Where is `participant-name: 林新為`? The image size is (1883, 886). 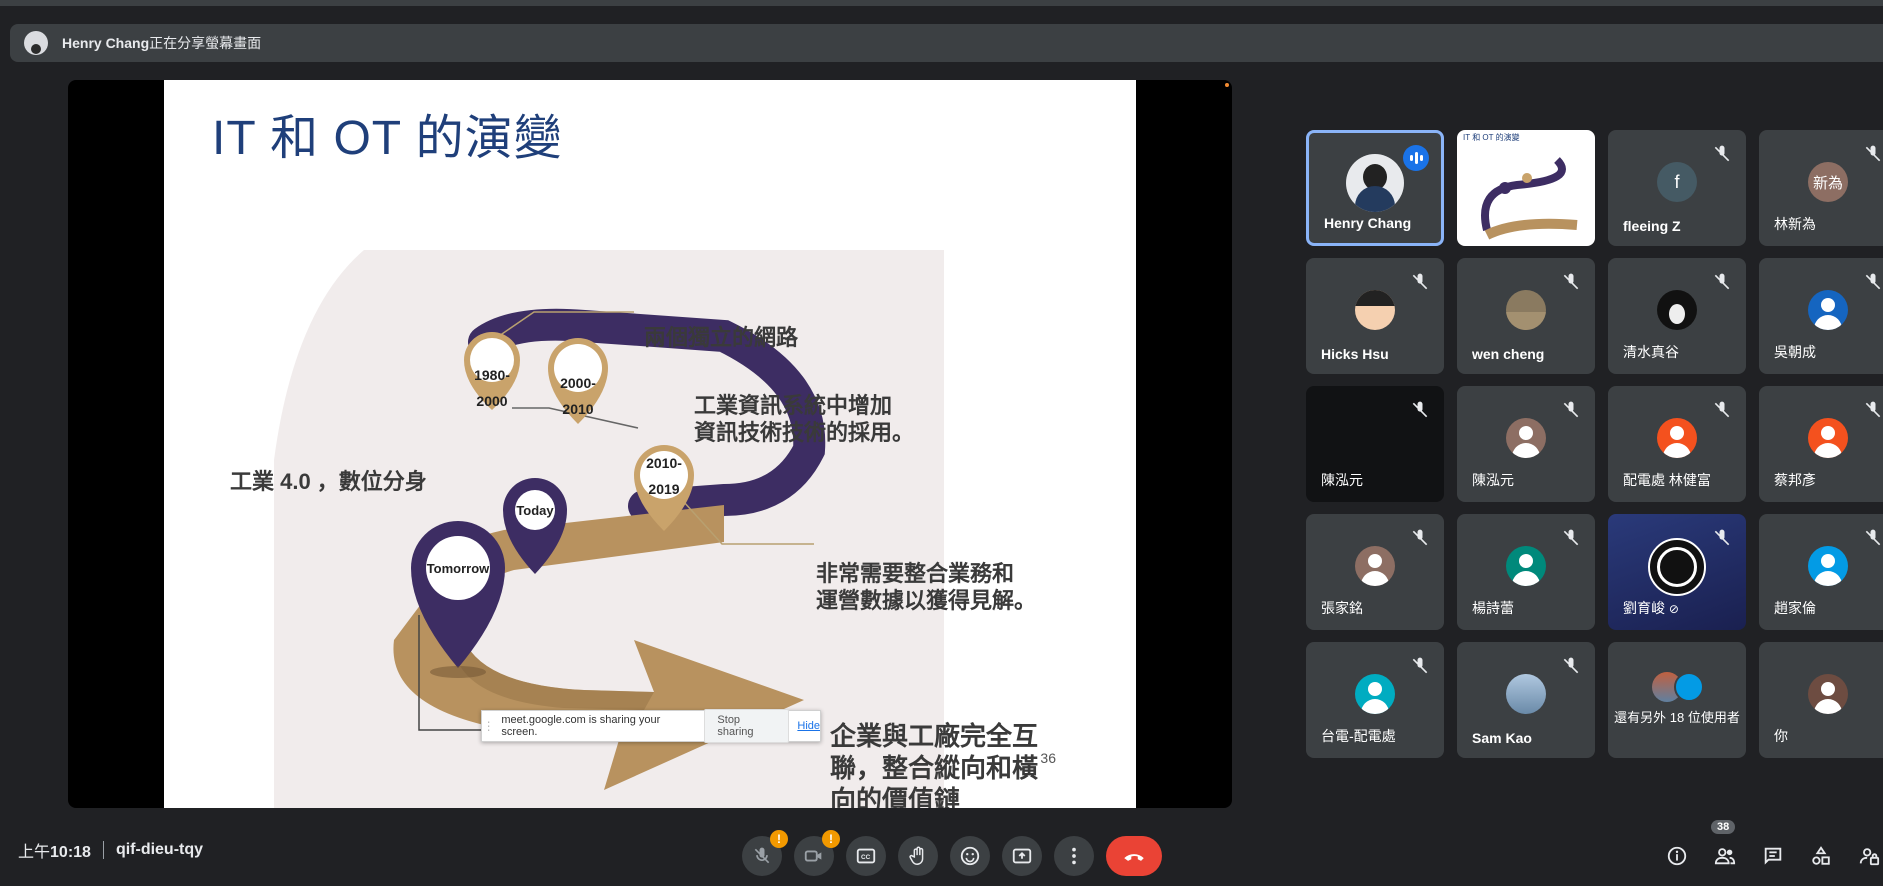 participant-name: 林新為 is located at coordinates (1795, 224).